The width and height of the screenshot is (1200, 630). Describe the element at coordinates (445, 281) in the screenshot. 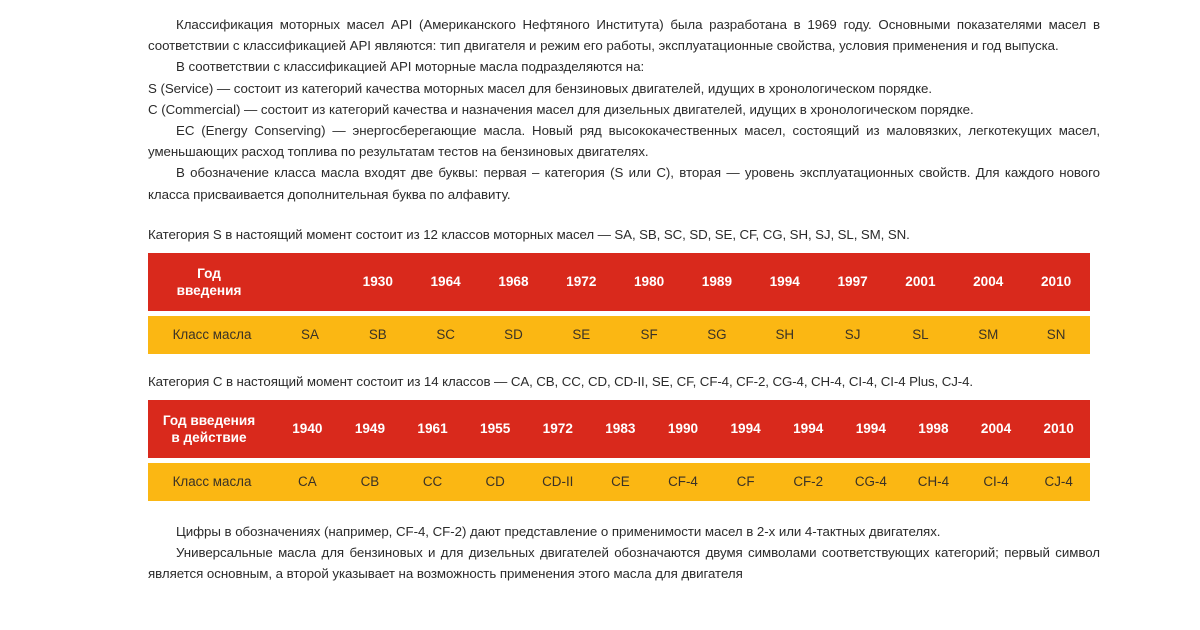

I see `table-s-year-cell: 1964` at that location.